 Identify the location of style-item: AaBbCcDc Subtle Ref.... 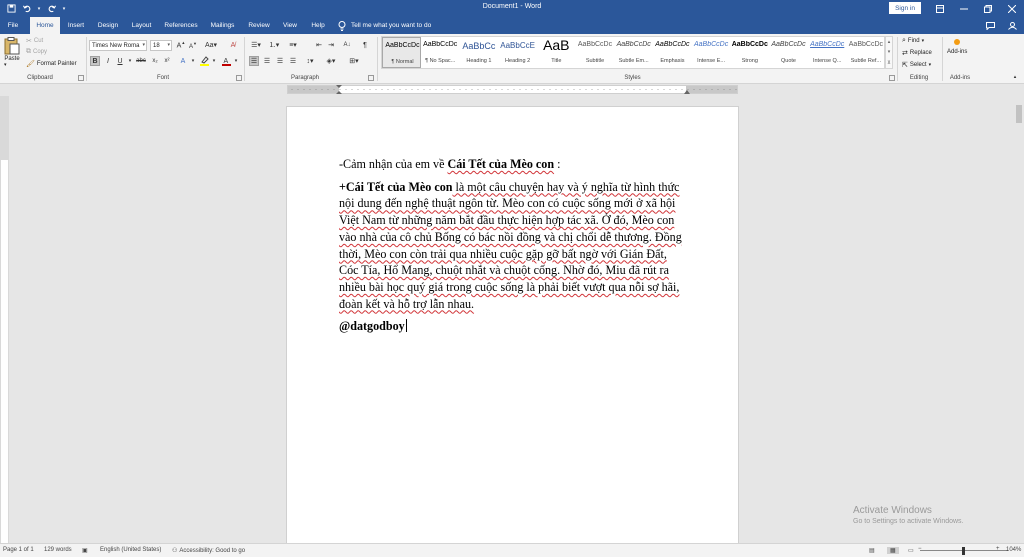
(865, 52).